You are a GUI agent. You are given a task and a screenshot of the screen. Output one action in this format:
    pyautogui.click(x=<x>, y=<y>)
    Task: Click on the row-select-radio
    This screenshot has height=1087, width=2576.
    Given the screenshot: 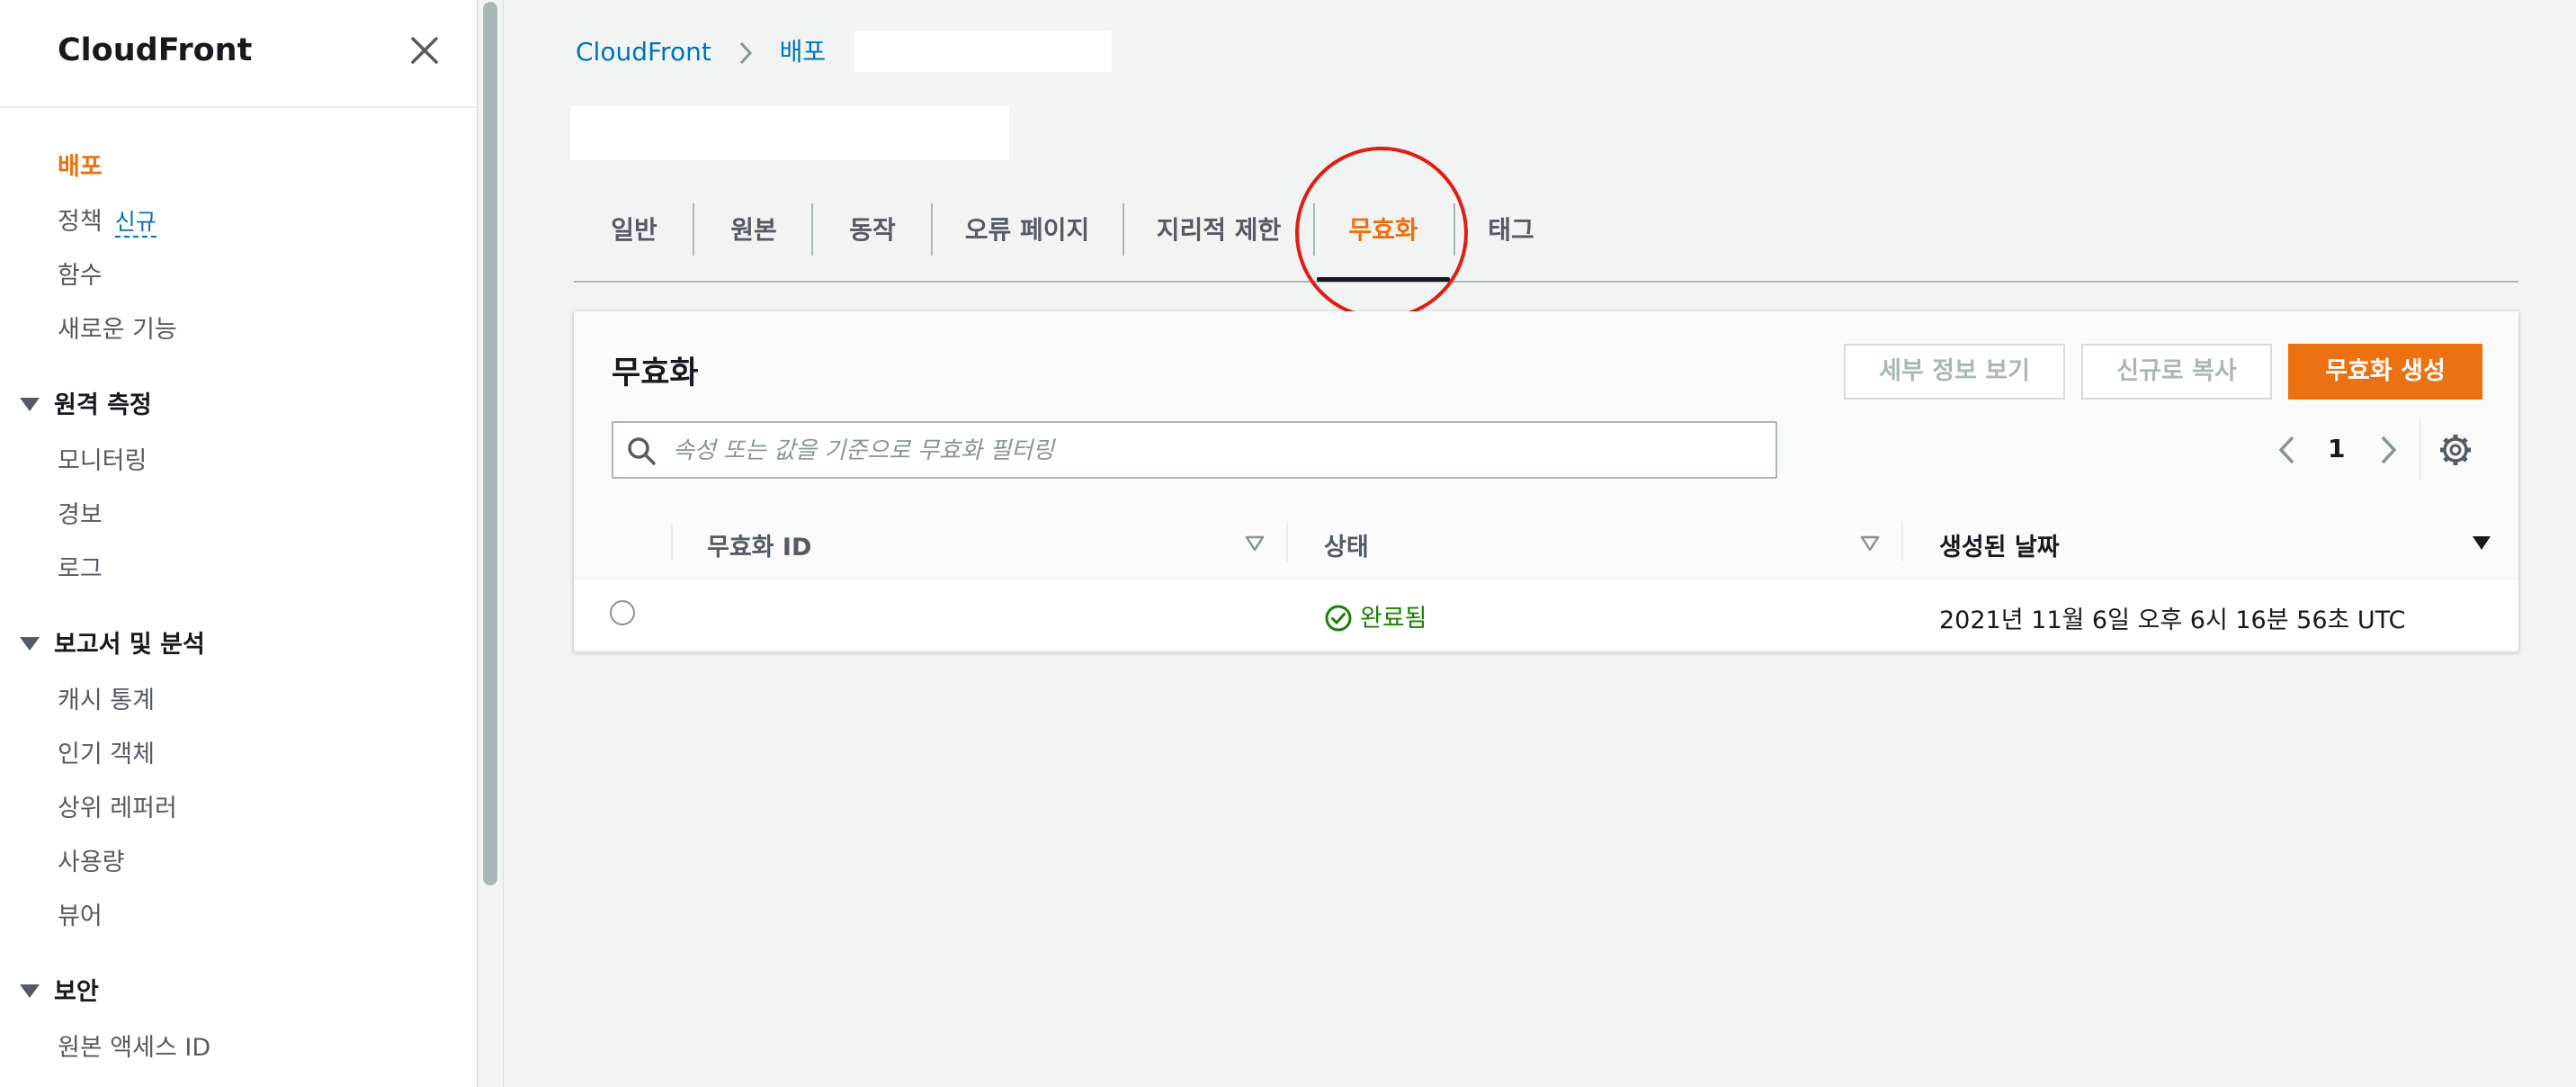 What is the action you would take?
    pyautogui.click(x=622, y=612)
    